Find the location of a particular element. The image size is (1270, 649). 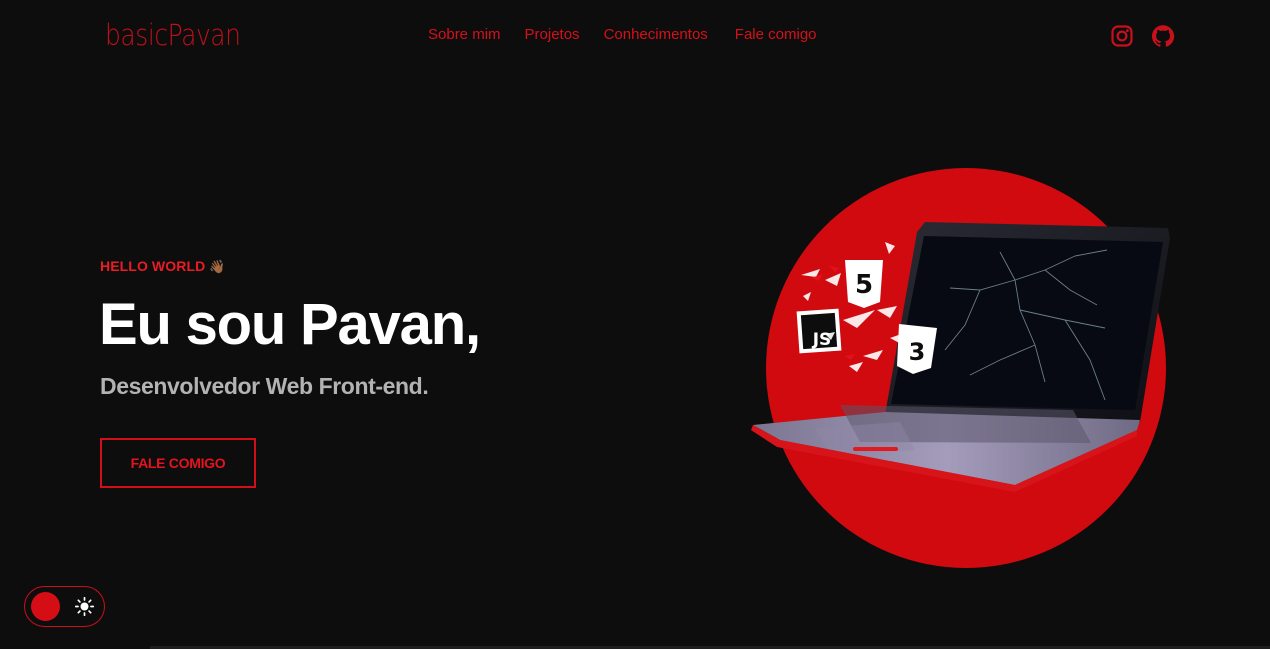

js-badge-label: JS is located at coordinates (822, 340).